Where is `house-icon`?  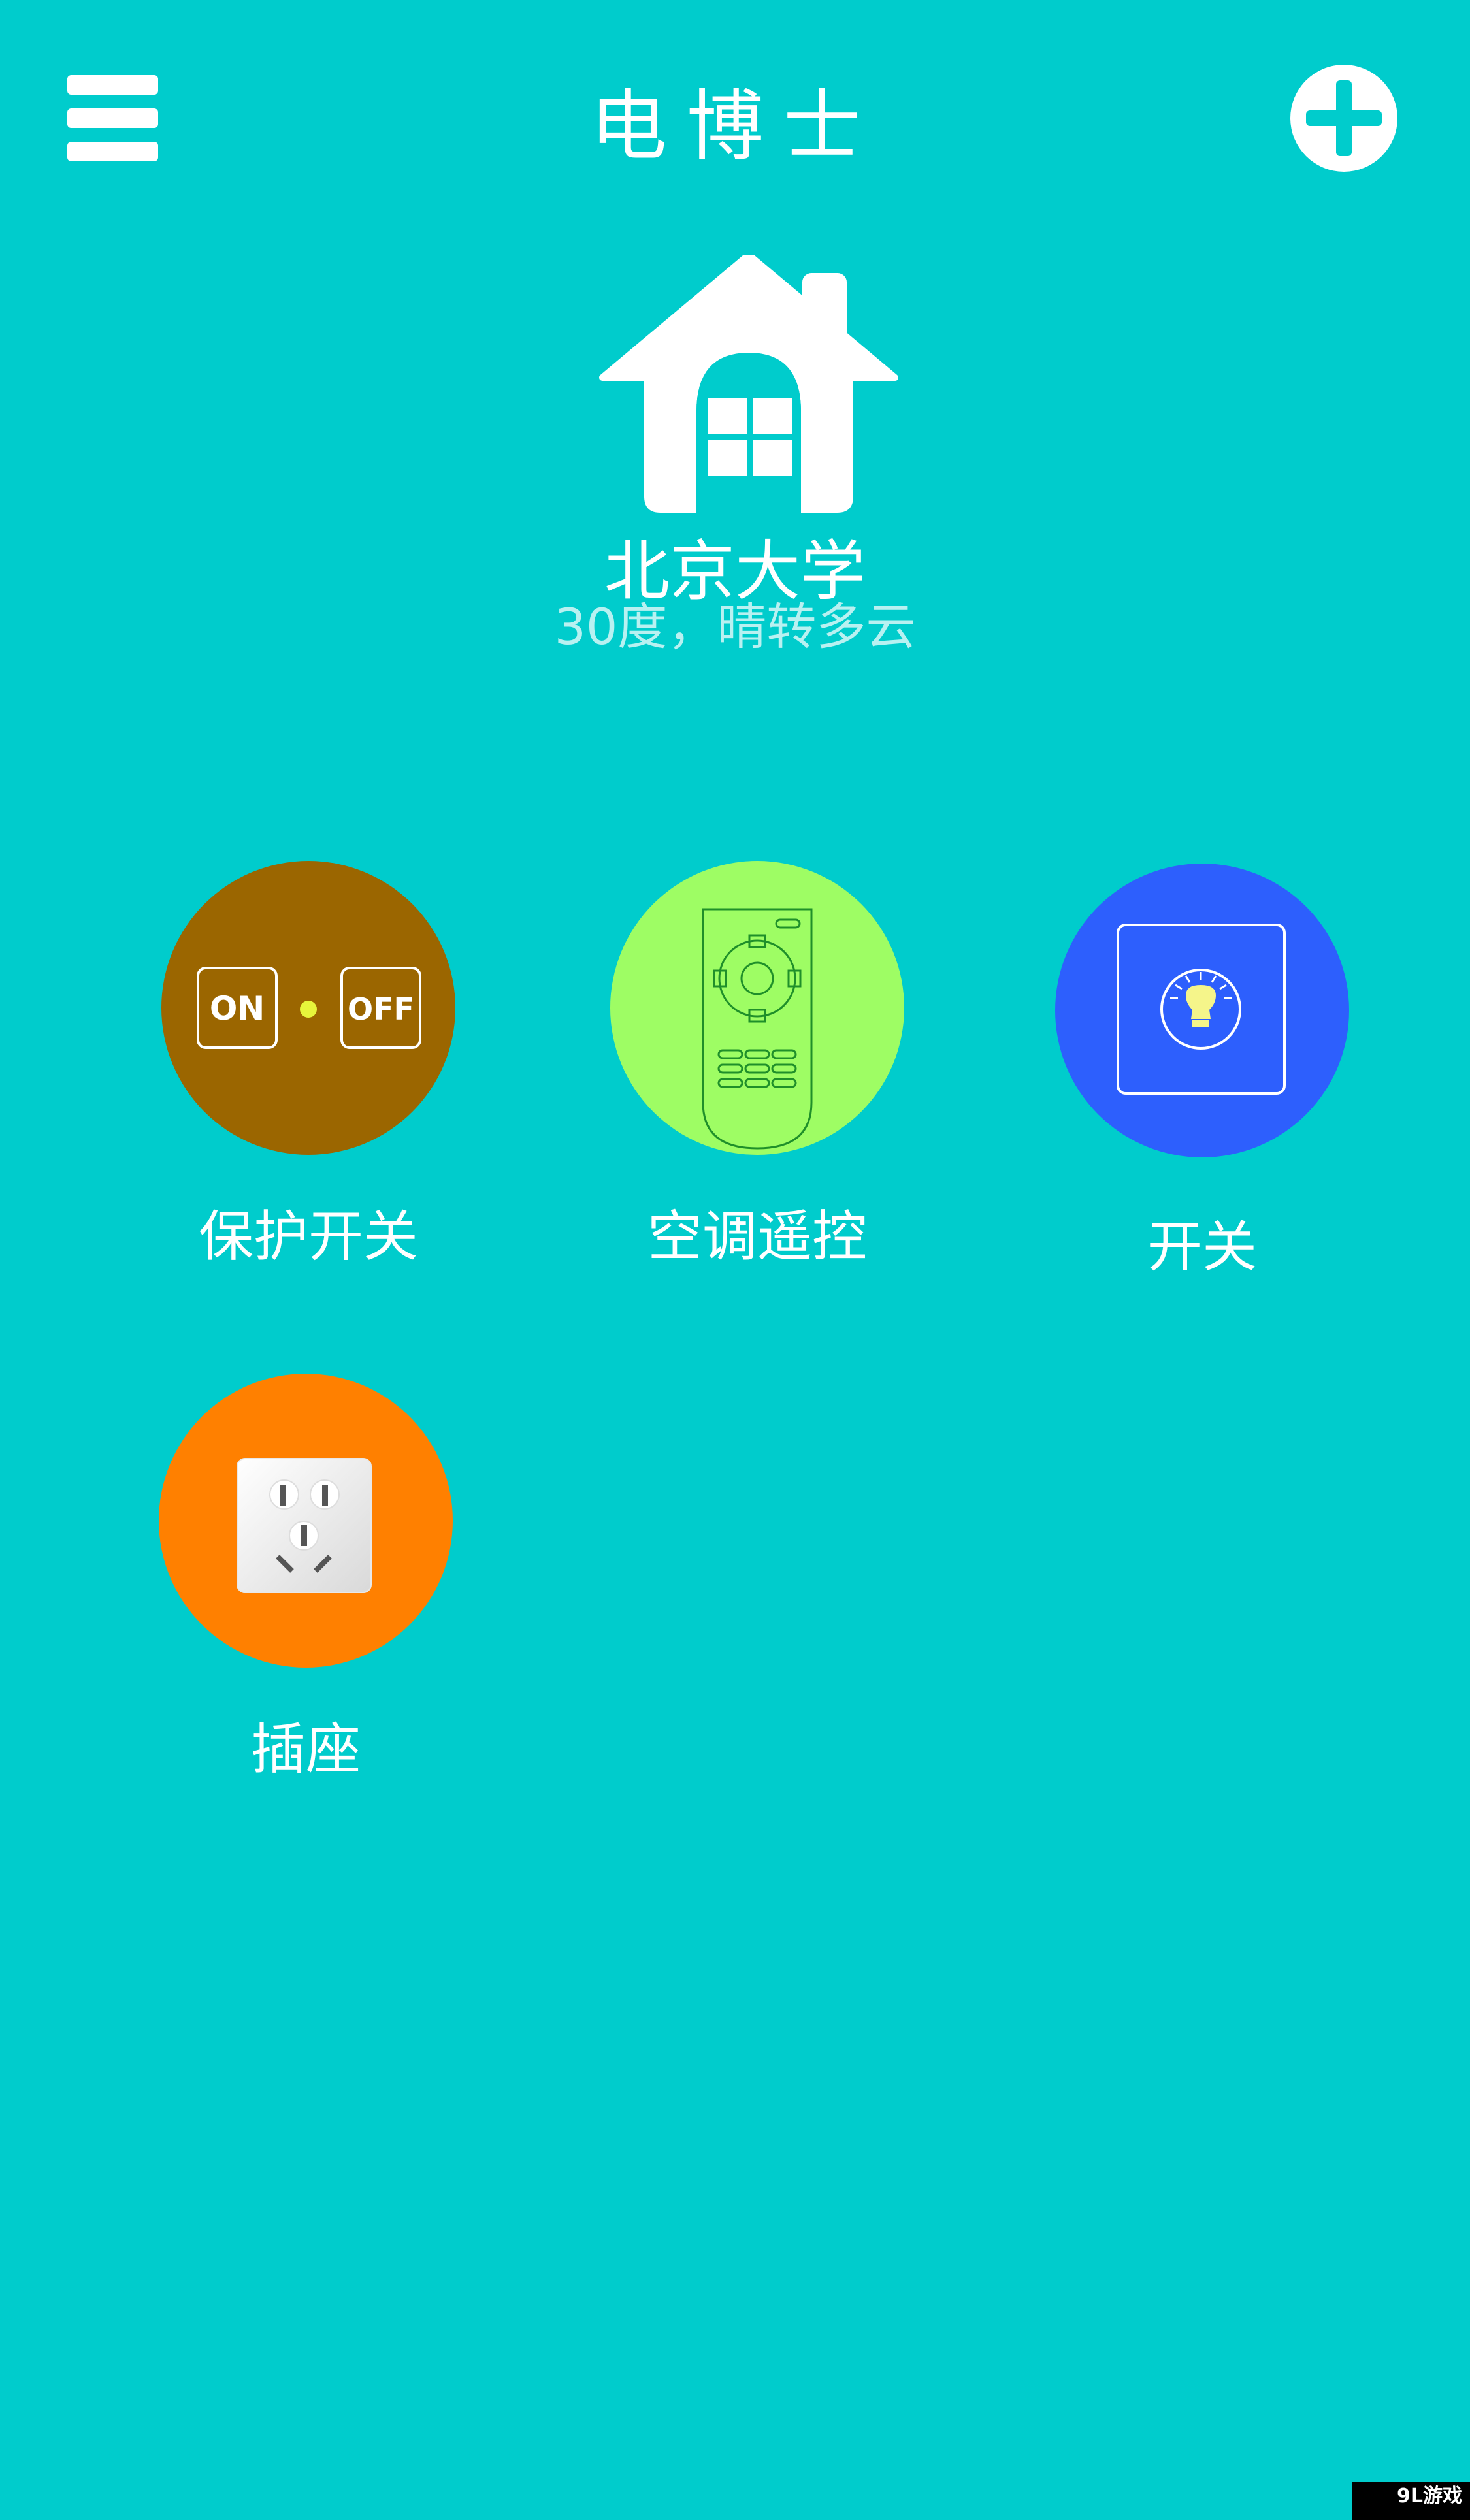
house-icon is located at coordinates (748, 384).